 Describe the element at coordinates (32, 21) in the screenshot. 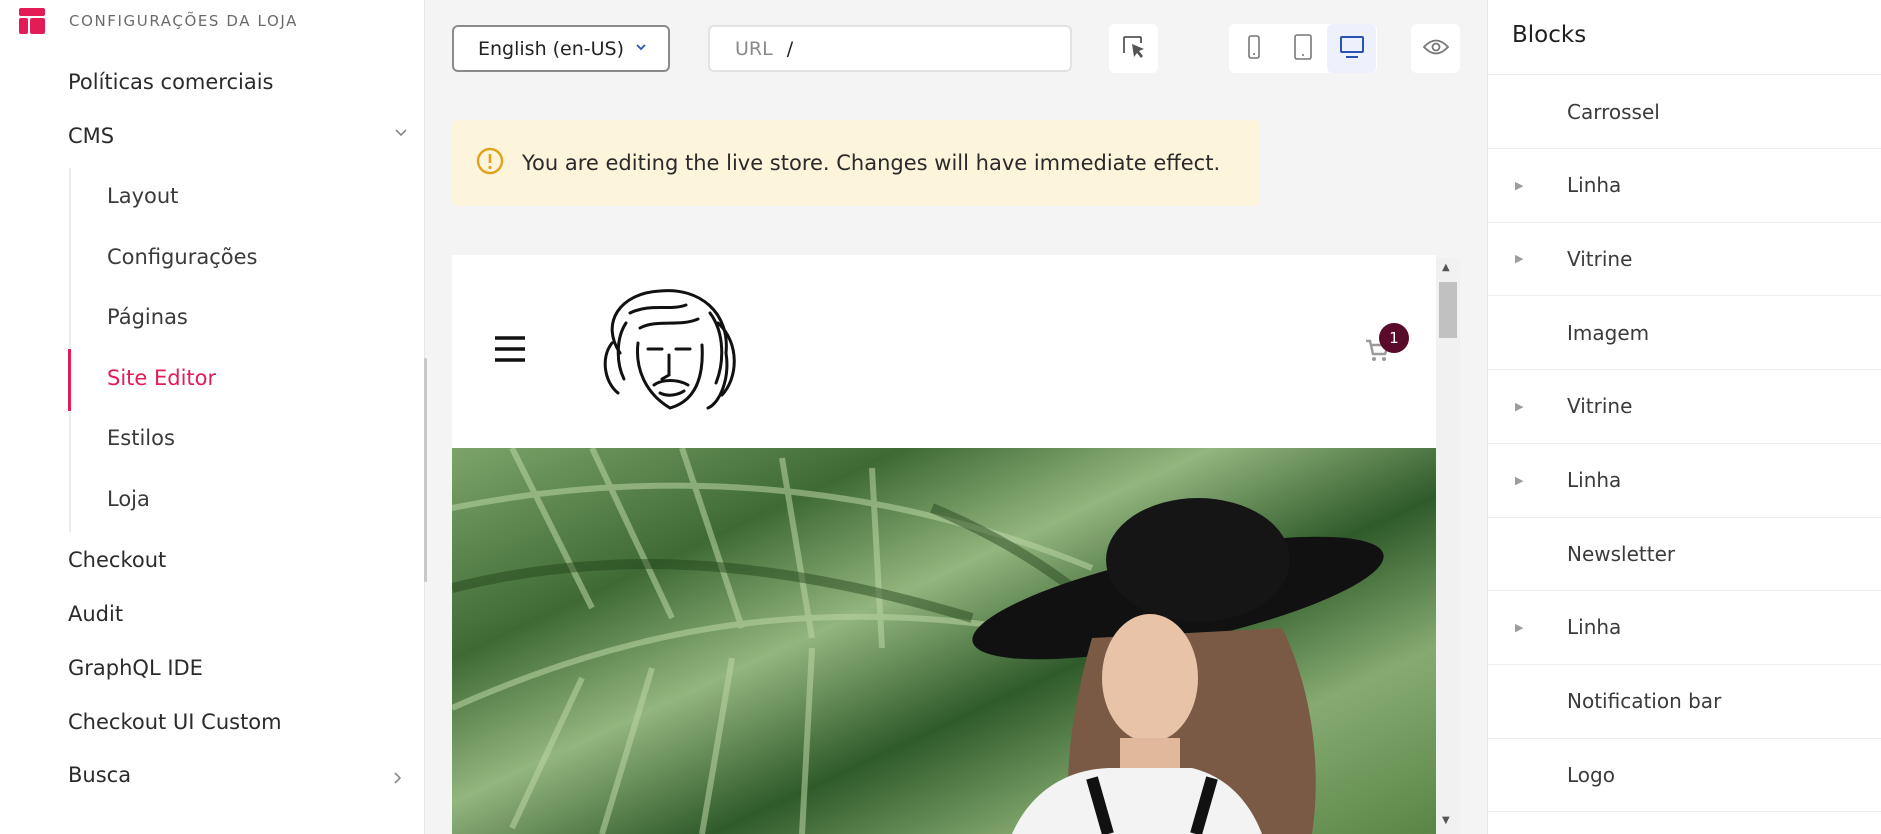

I see `store-settings-icon` at that location.